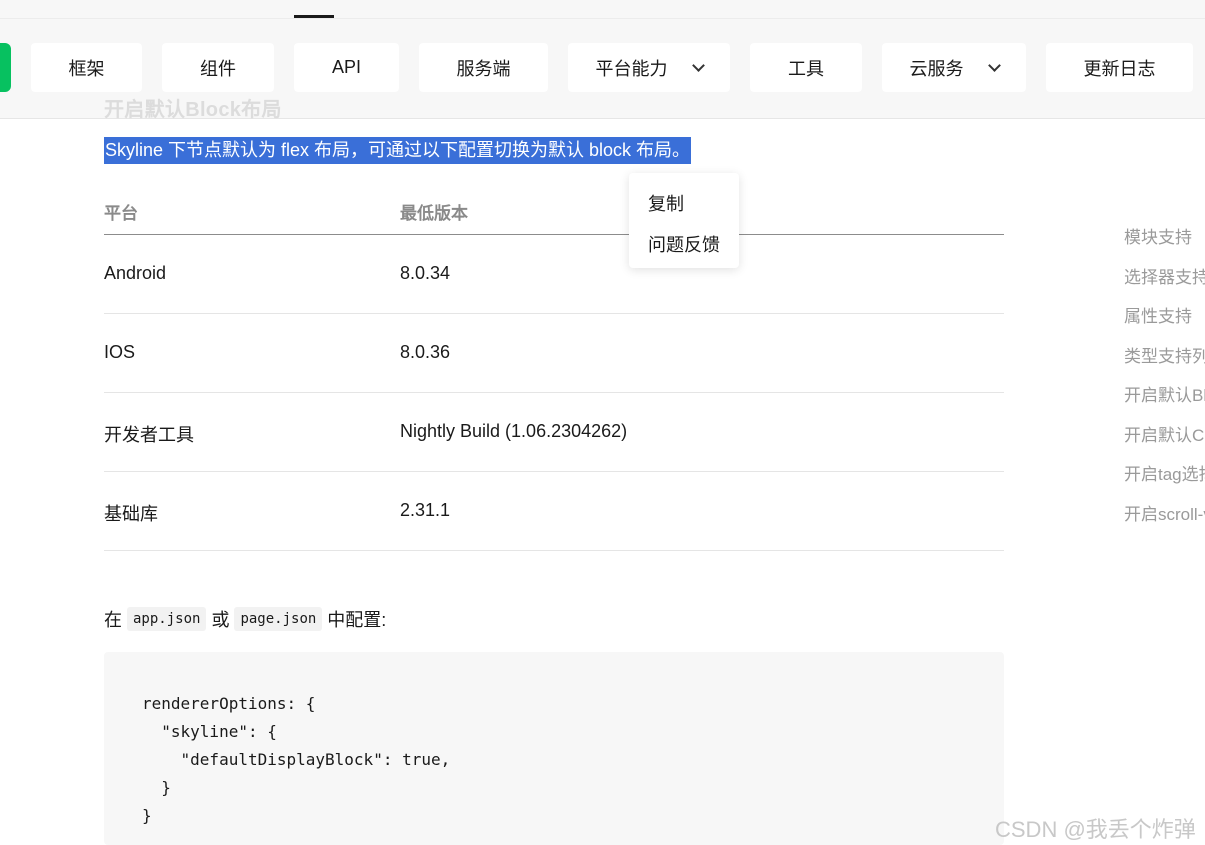  I want to click on nav-item-label: 服务端, so click(483, 68).